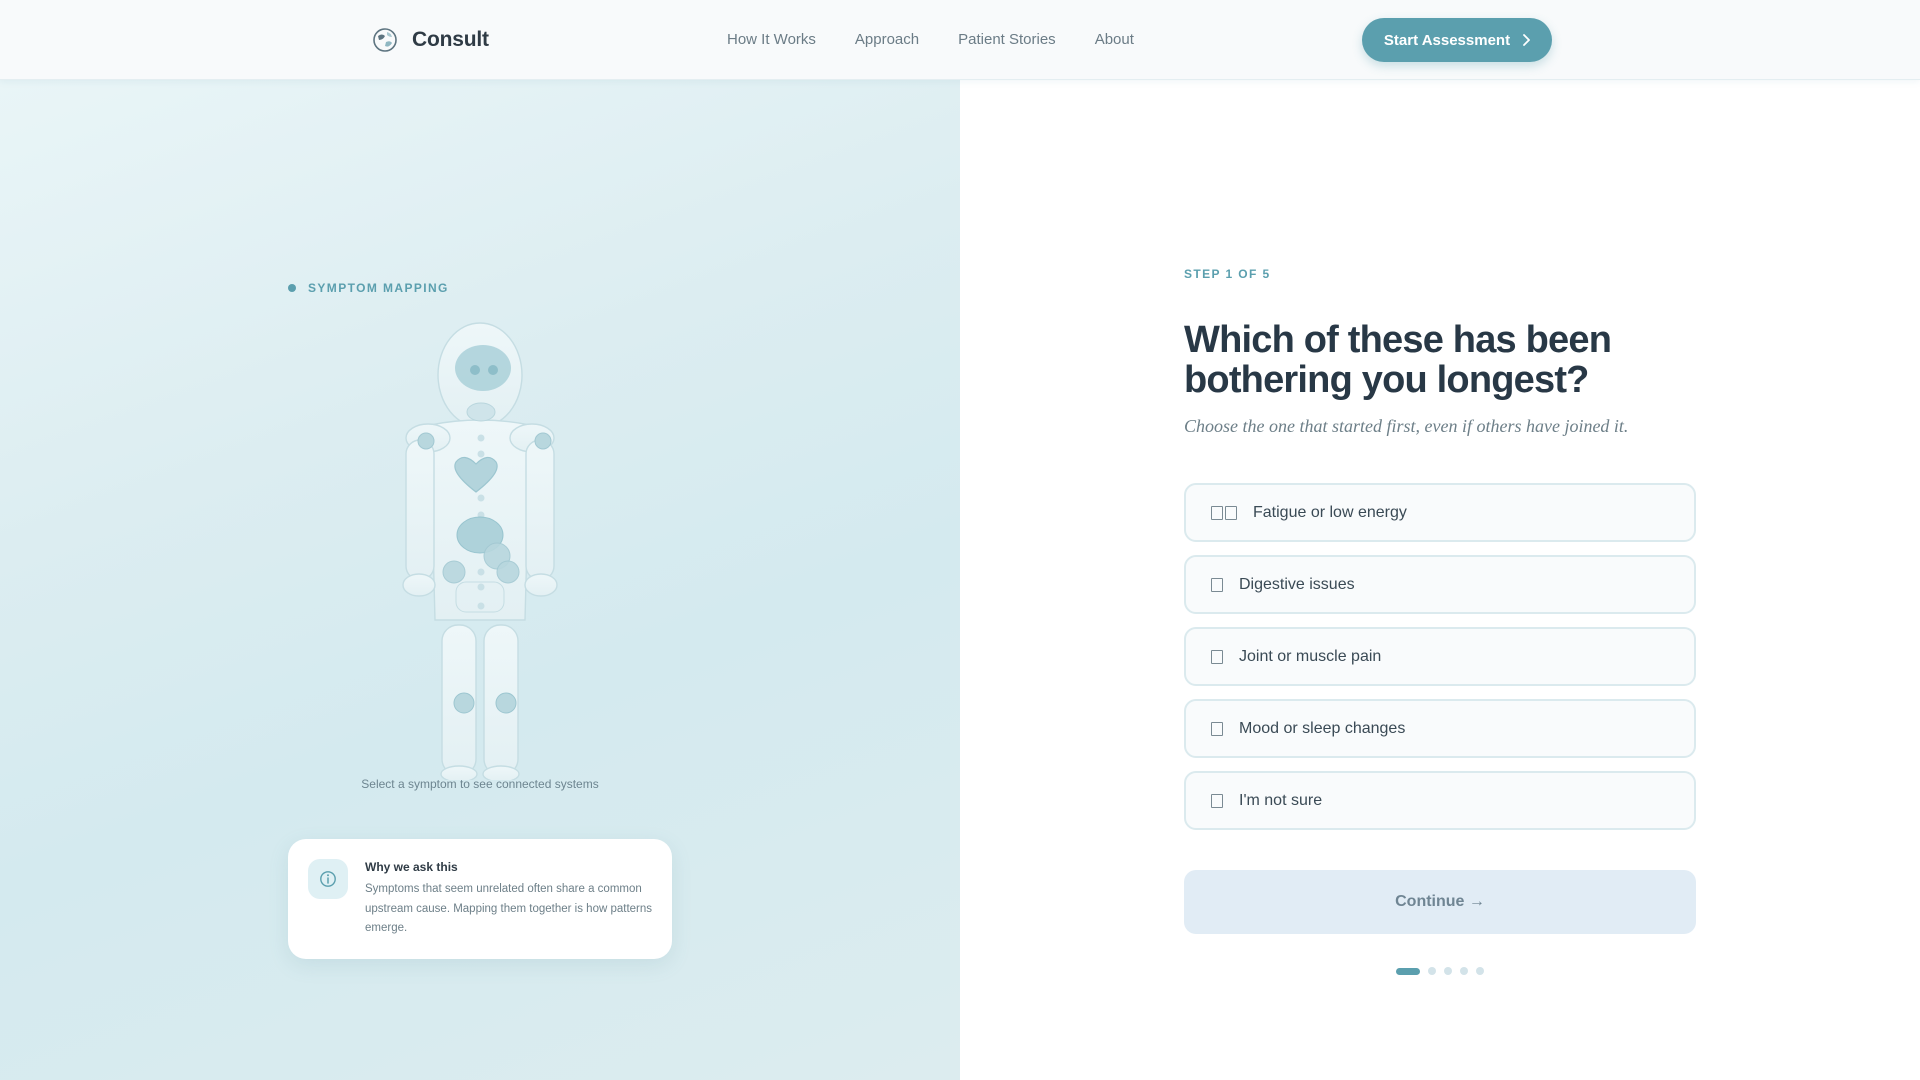 The height and width of the screenshot is (1080, 1920). What do you see at coordinates (771, 39) in the screenshot?
I see `nav-how-it-works: How It Works` at bounding box center [771, 39].